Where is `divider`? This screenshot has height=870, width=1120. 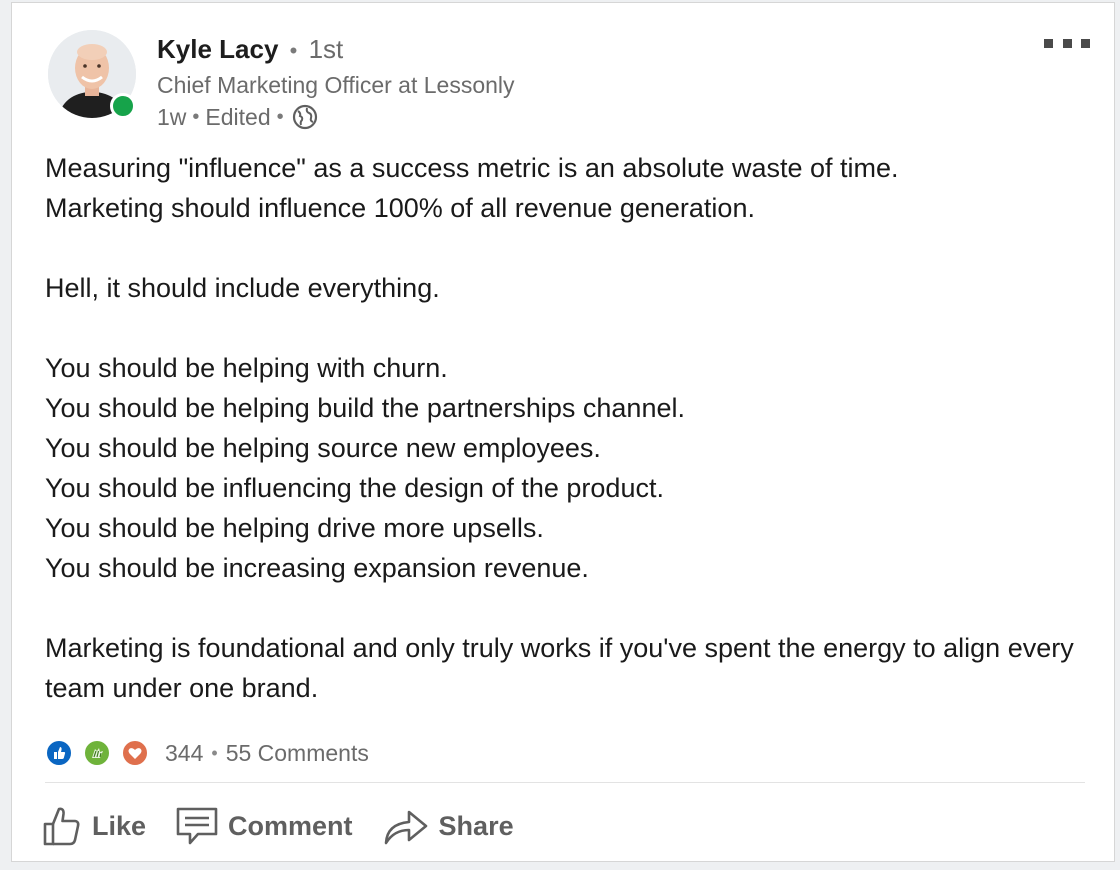 divider is located at coordinates (565, 782).